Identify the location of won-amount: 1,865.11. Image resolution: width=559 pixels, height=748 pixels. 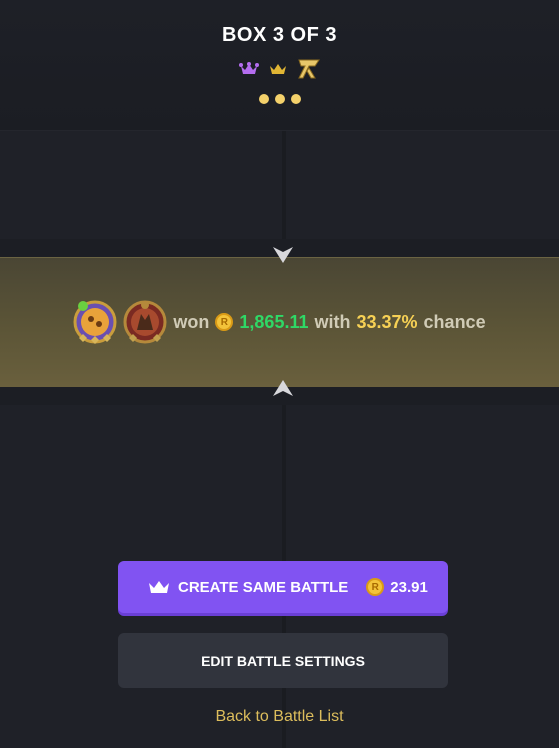
(274, 321).